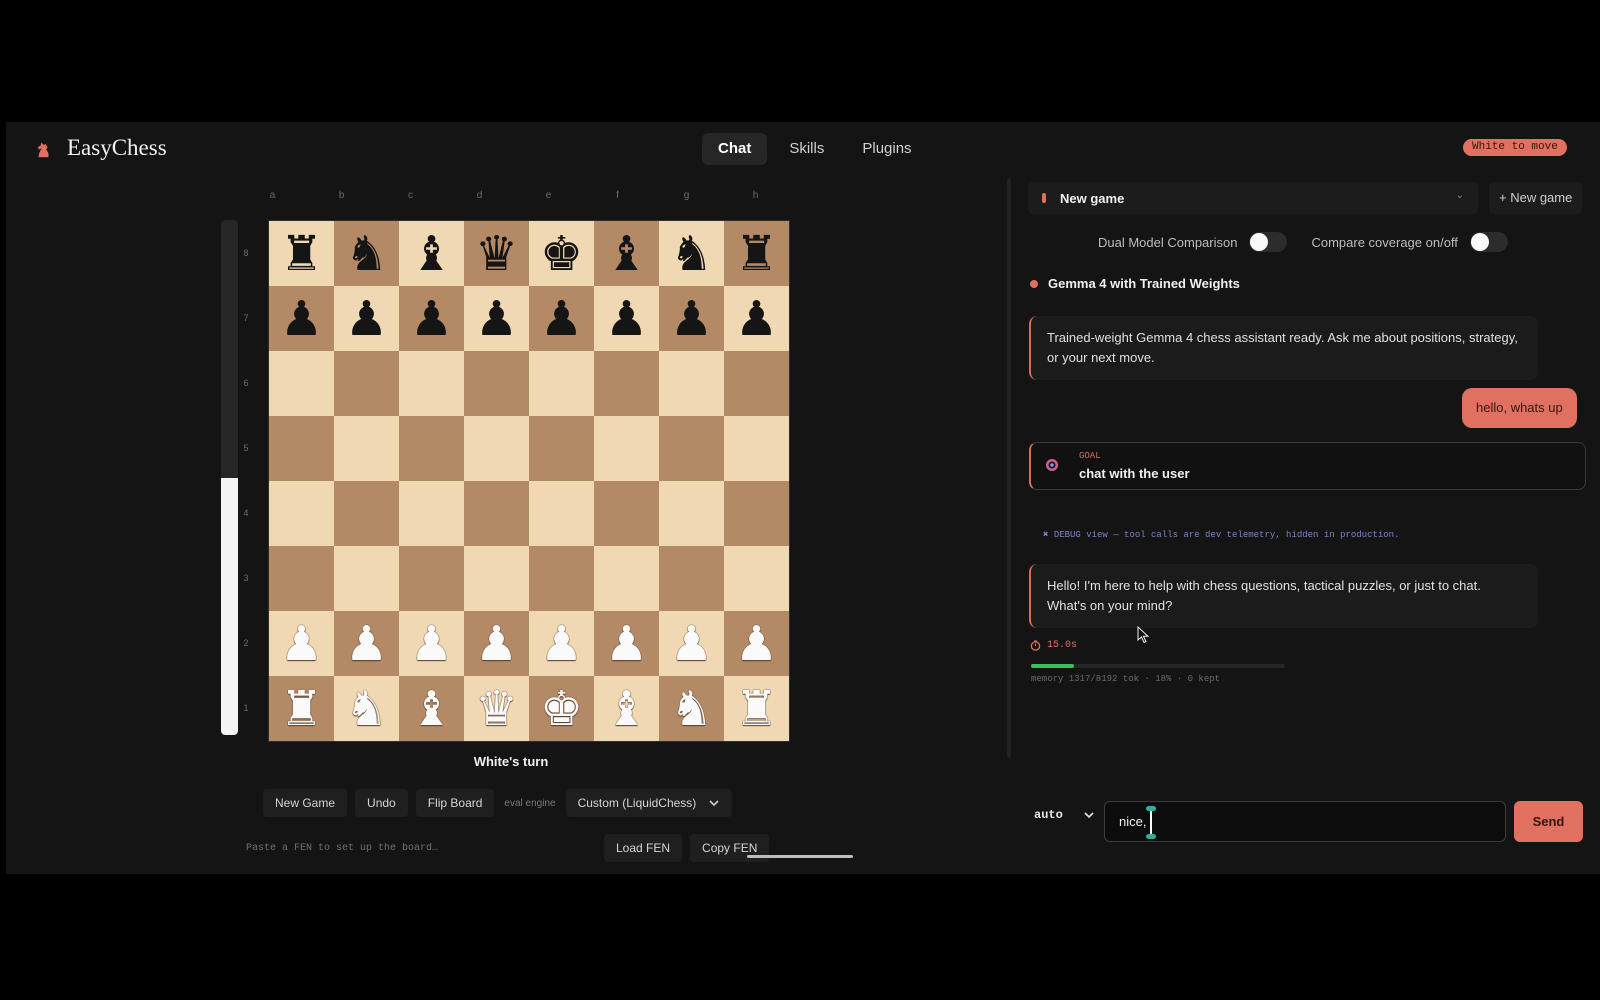 The image size is (1600, 1000). I want to click on square-e1: ♚, so click(561, 708).